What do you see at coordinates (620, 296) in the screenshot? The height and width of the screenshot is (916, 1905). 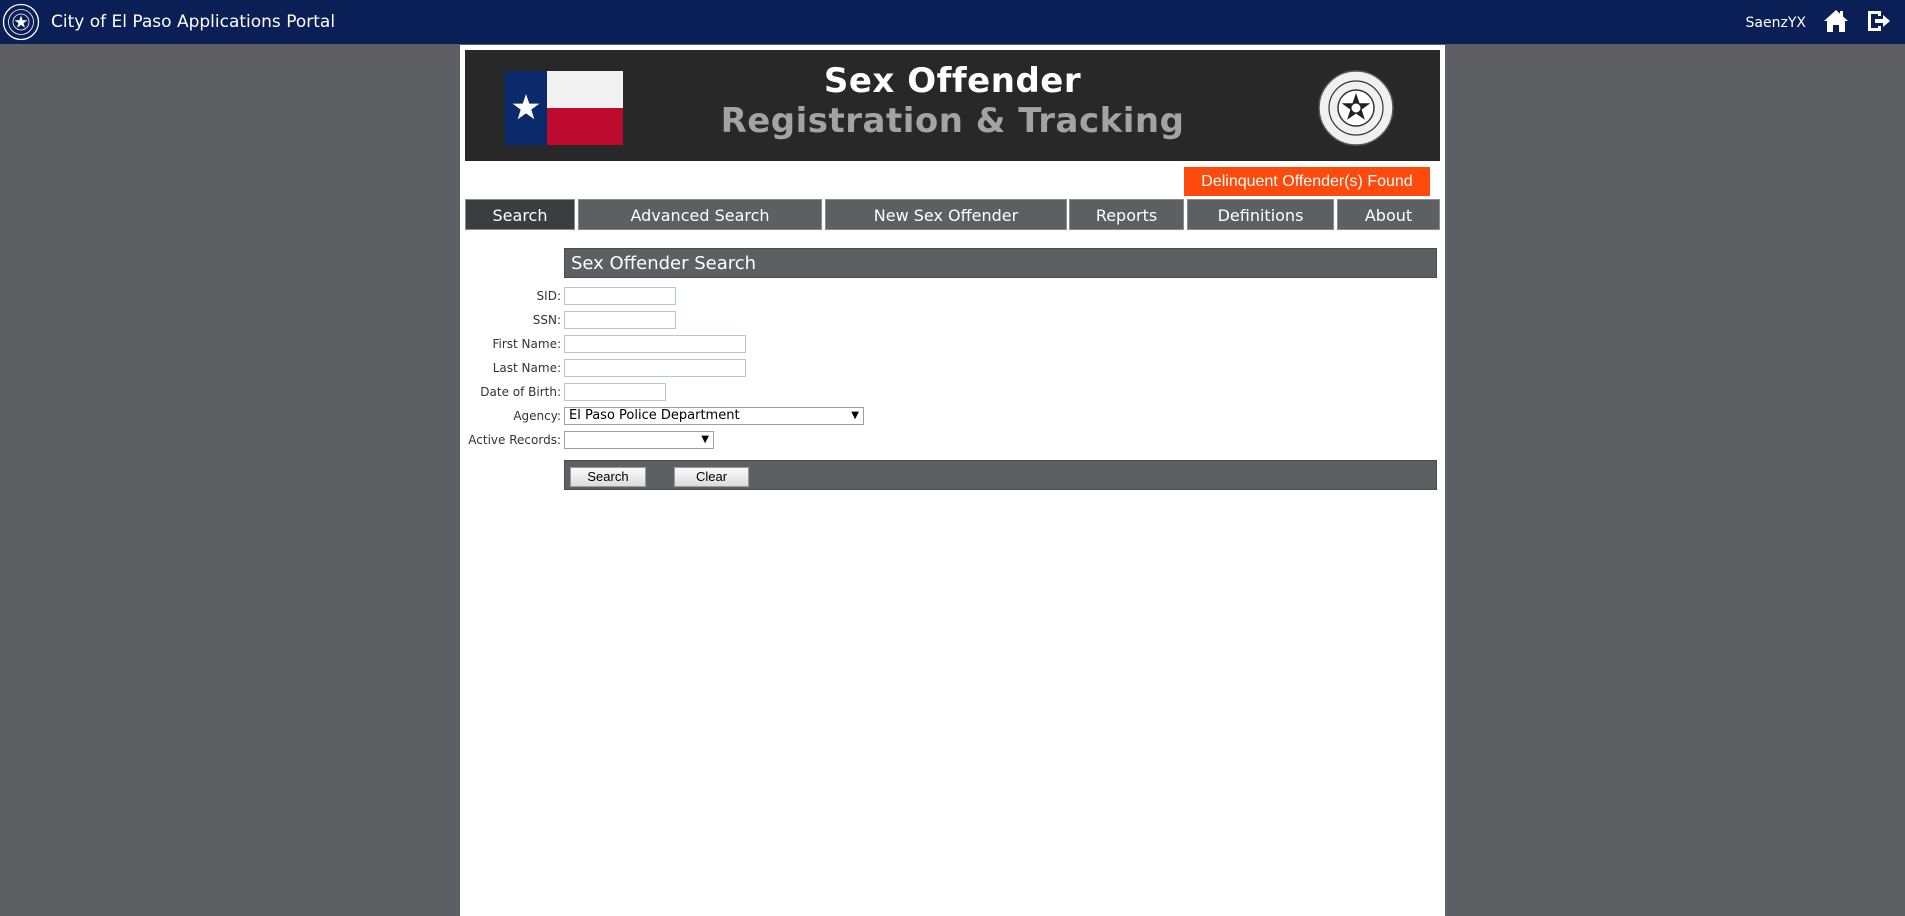 I see `sid-input` at bounding box center [620, 296].